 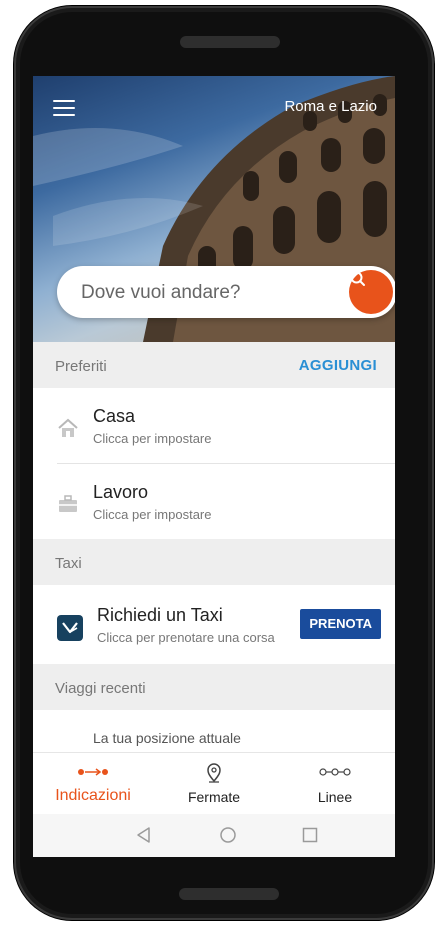 I want to click on tab-stops: Fermate, so click(x=214, y=784).